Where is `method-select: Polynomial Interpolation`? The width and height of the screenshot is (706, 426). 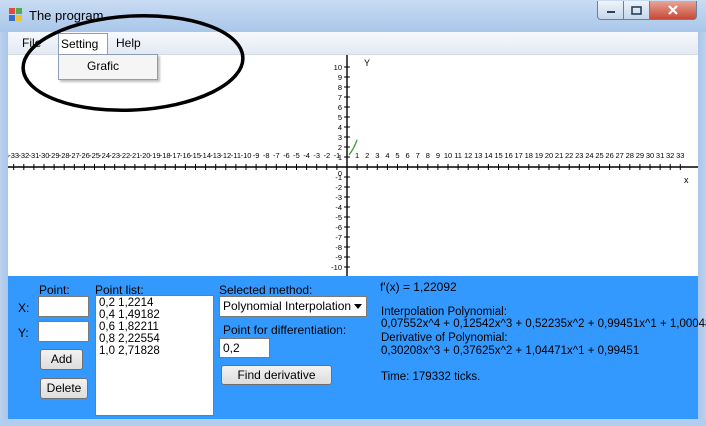
method-select: Polynomial Interpolation is located at coordinates (293, 306).